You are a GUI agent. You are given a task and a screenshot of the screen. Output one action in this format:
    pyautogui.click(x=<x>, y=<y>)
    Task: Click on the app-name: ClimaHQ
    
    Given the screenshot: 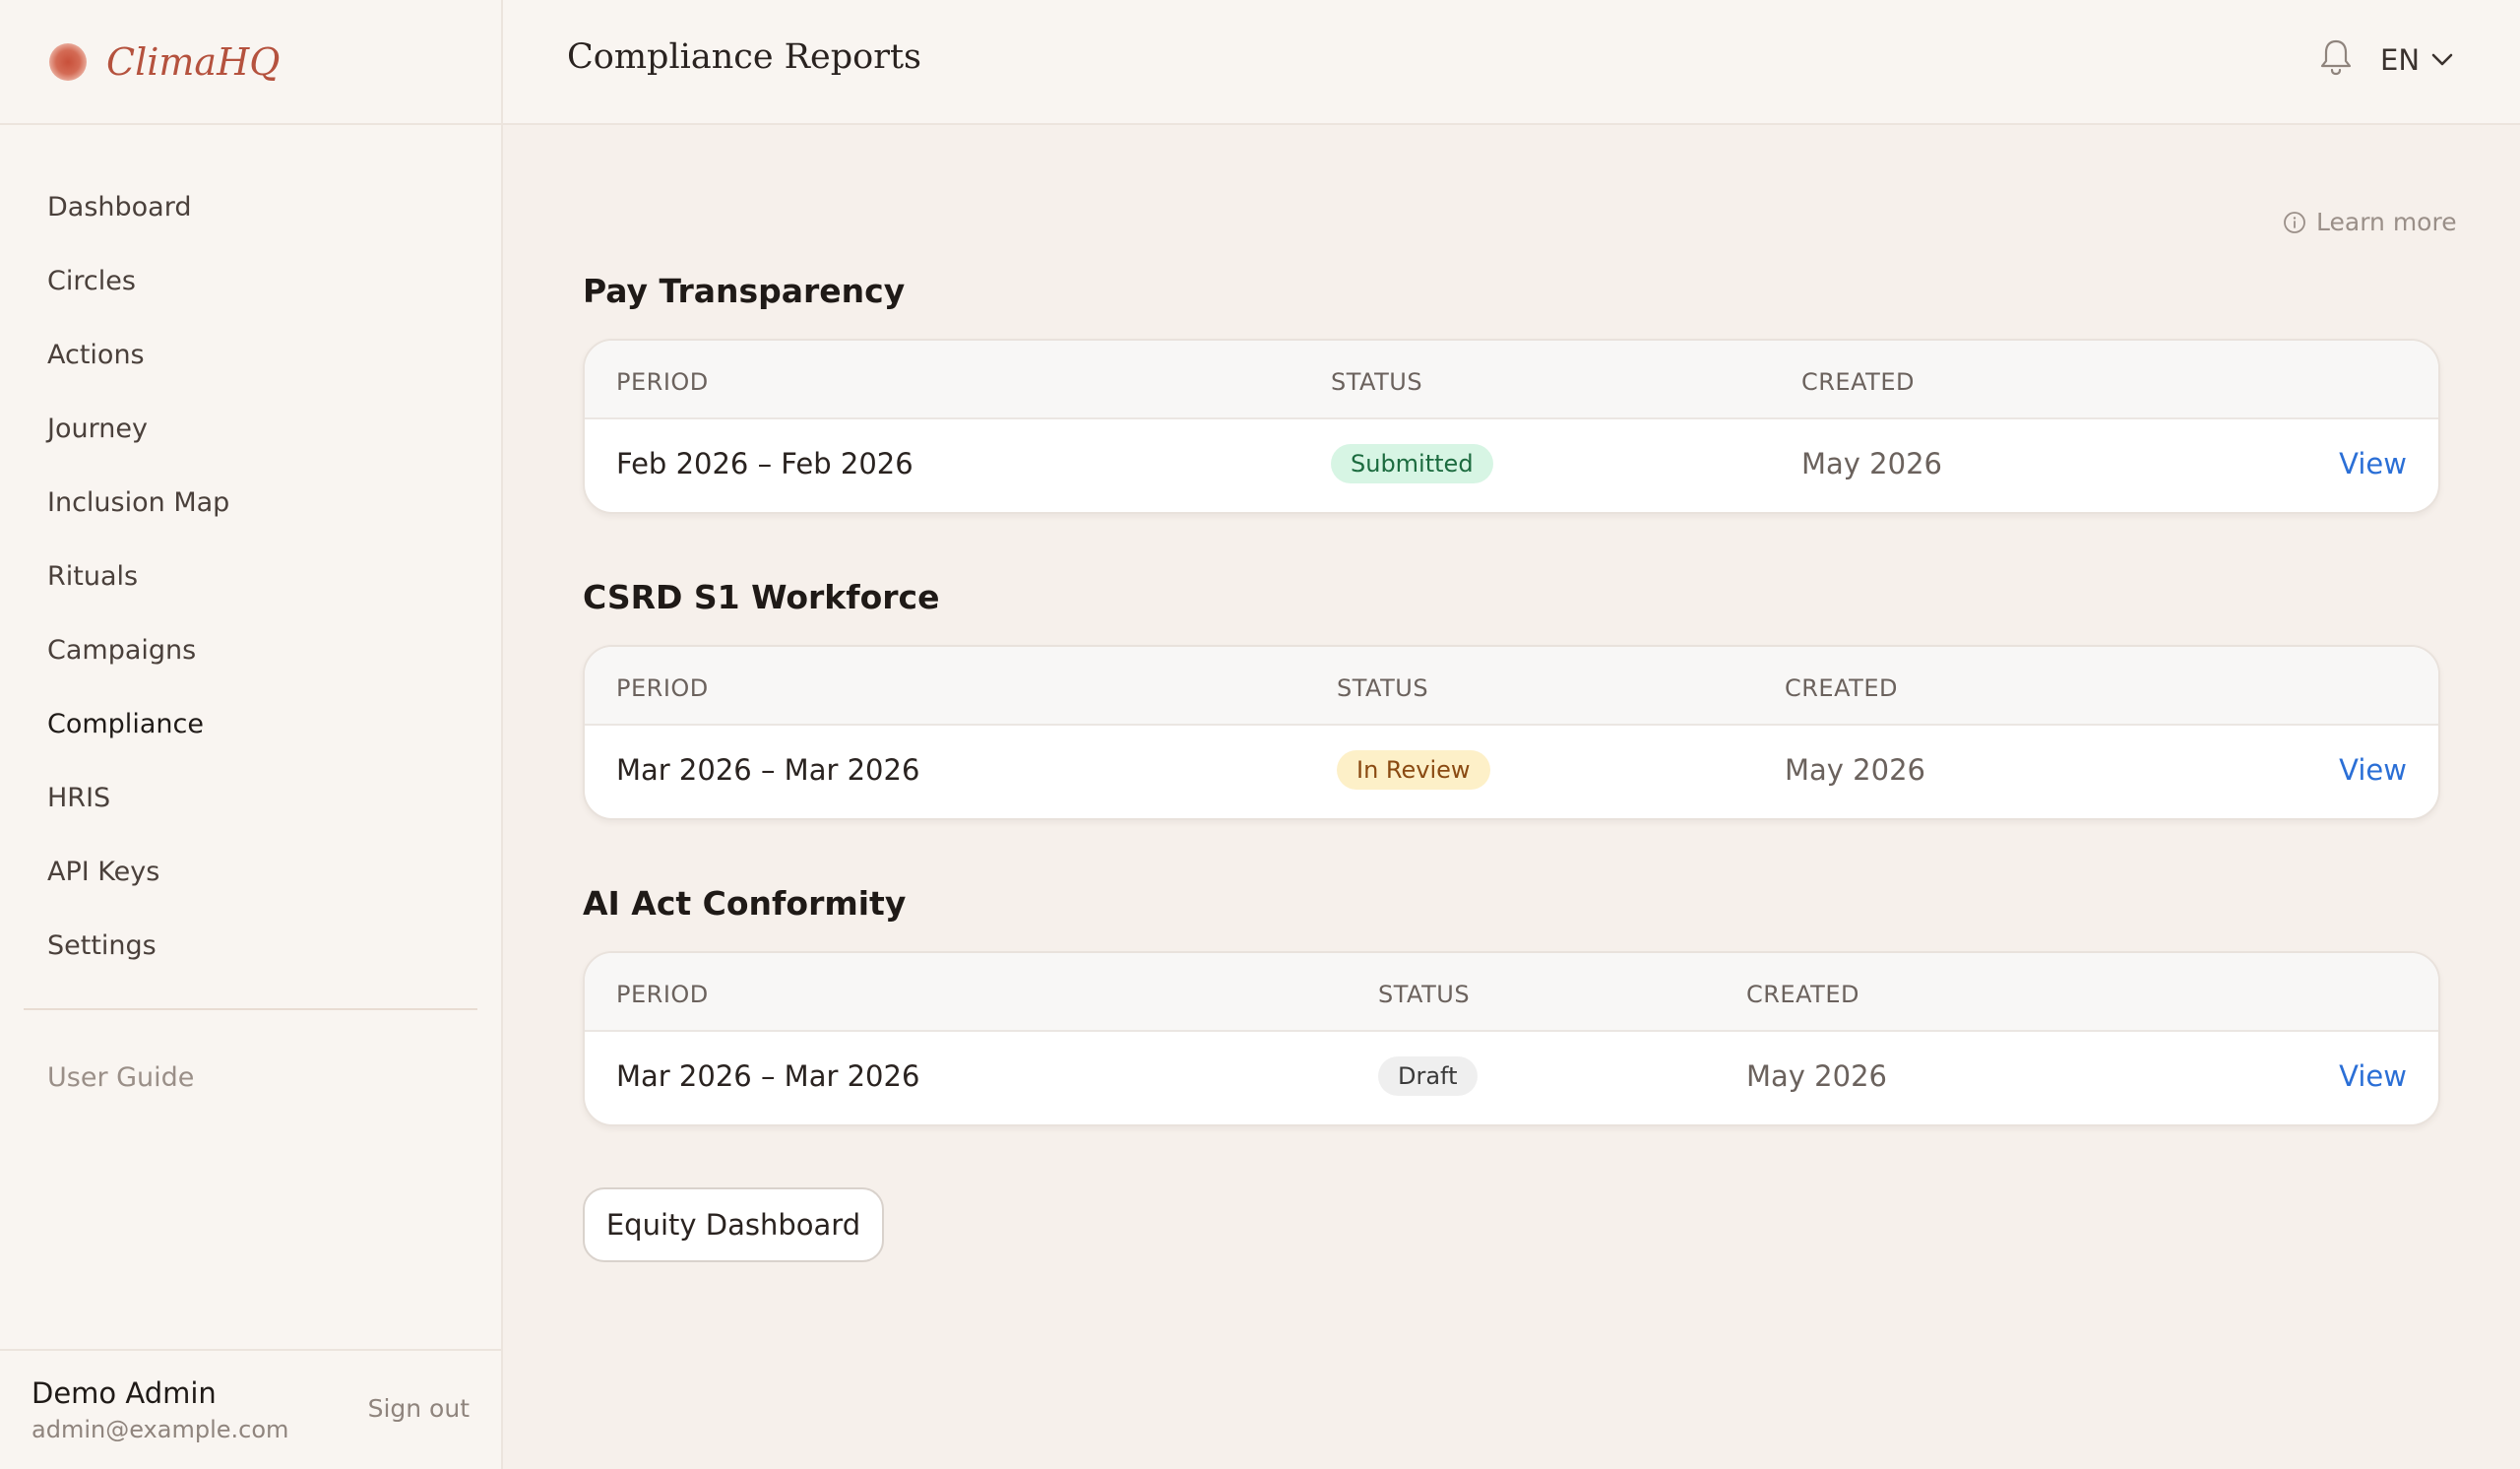 What is the action you would take?
    pyautogui.click(x=193, y=61)
    